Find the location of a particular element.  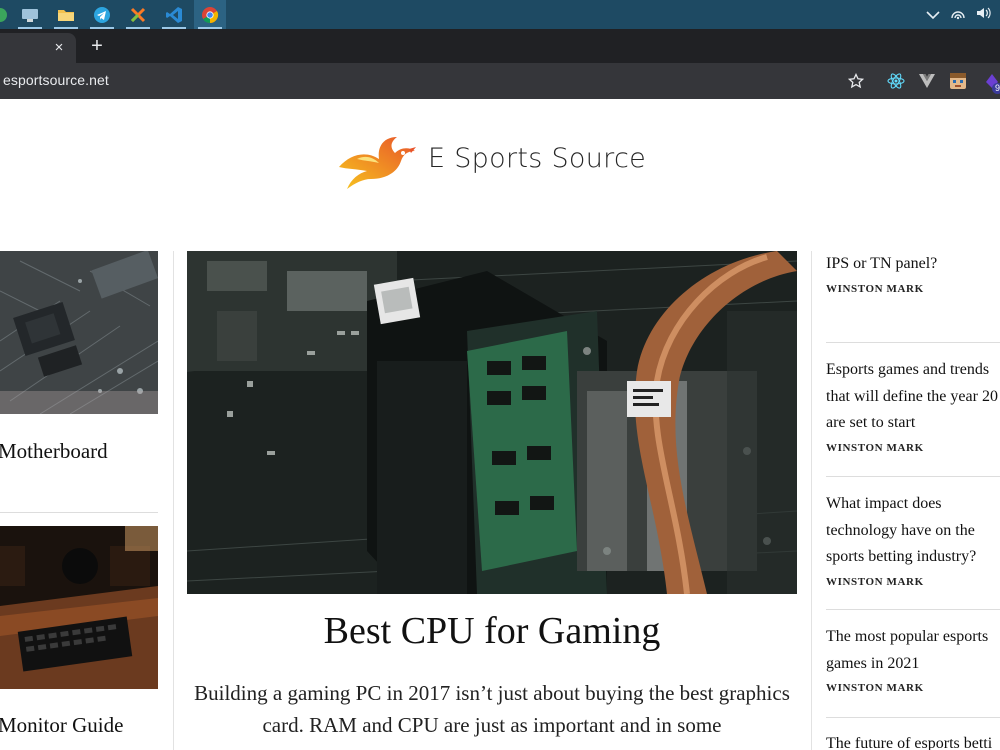

taskbar-app-vscode-icon is located at coordinates (174, 14).